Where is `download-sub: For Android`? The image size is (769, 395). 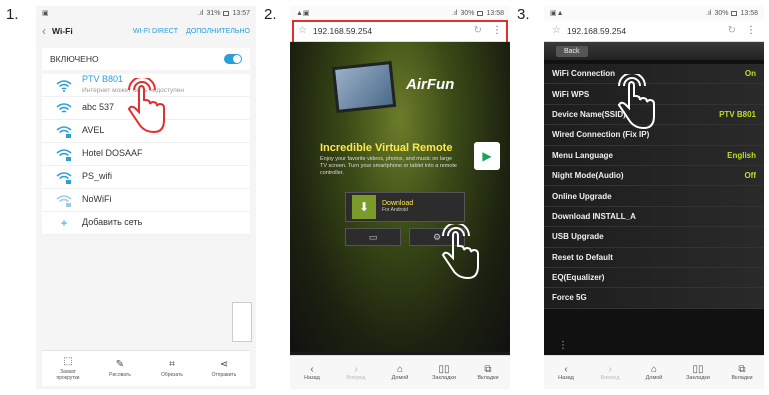 download-sub: For Android is located at coordinates (395, 210).